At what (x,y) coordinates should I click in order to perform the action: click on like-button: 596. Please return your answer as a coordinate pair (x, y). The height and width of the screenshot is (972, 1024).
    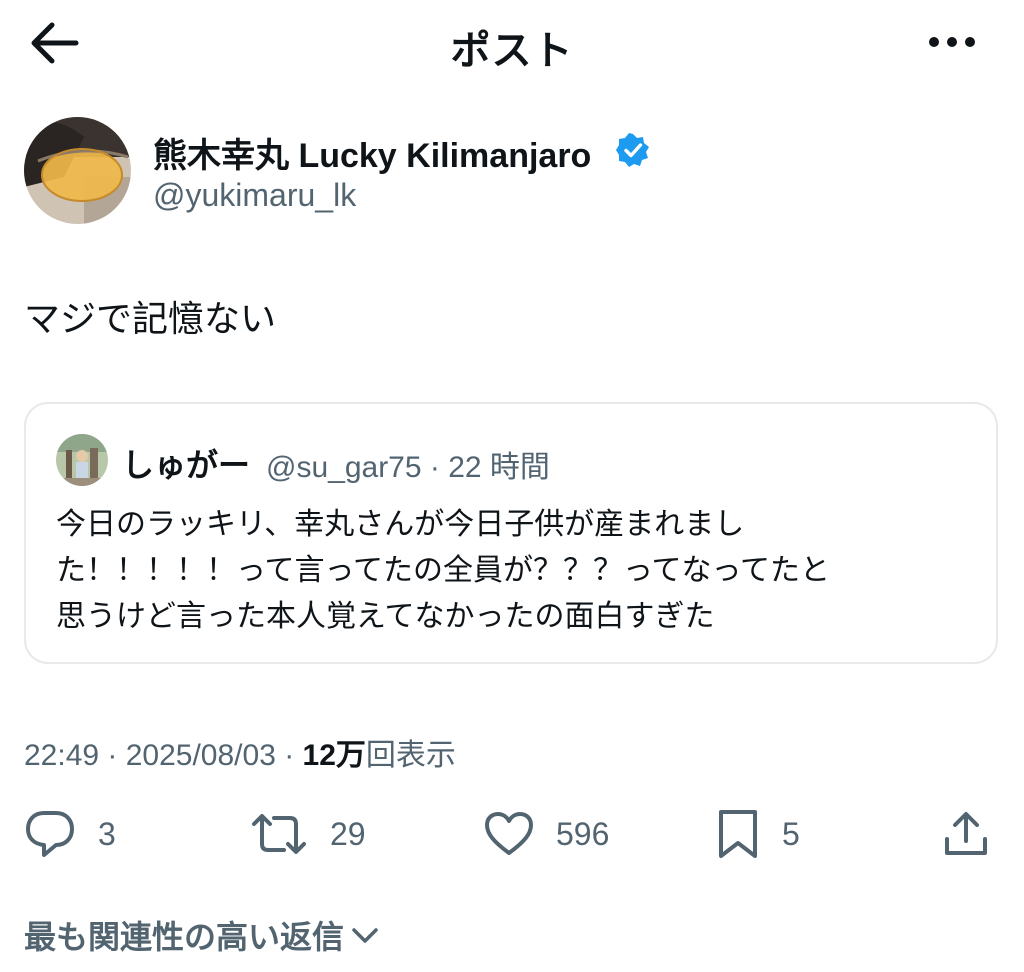
    Looking at the image, I should click on (546, 834).